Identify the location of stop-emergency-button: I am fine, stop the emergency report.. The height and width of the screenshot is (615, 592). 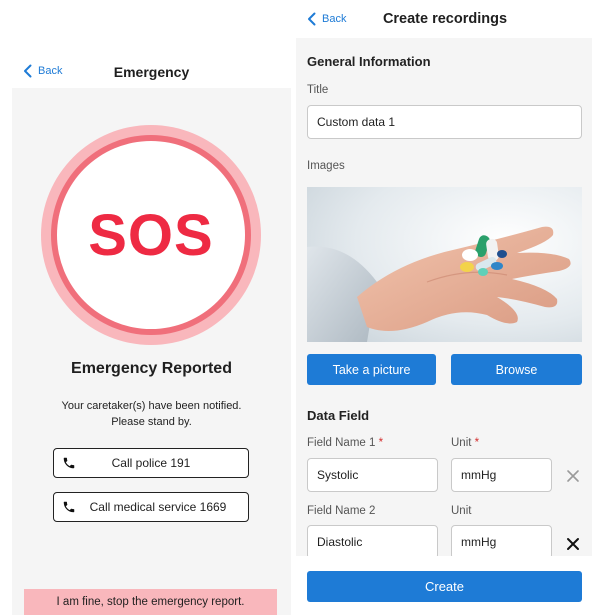
(150, 602).